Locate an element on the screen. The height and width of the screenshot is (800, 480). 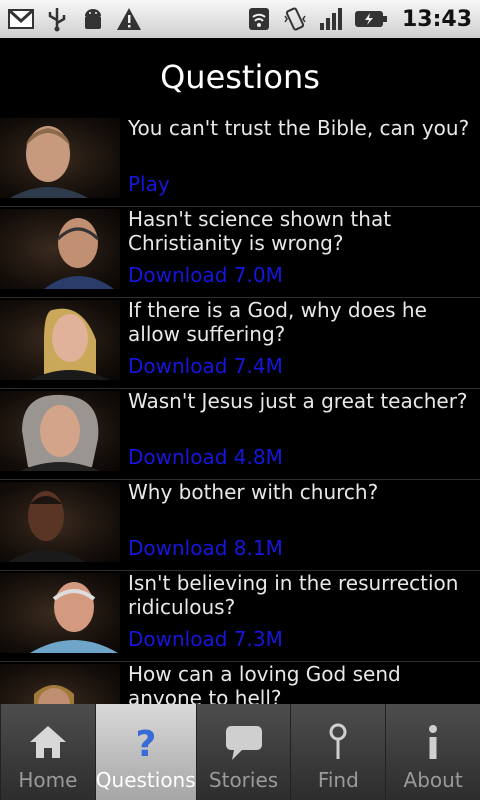
signal-icon is located at coordinates (330, 19).